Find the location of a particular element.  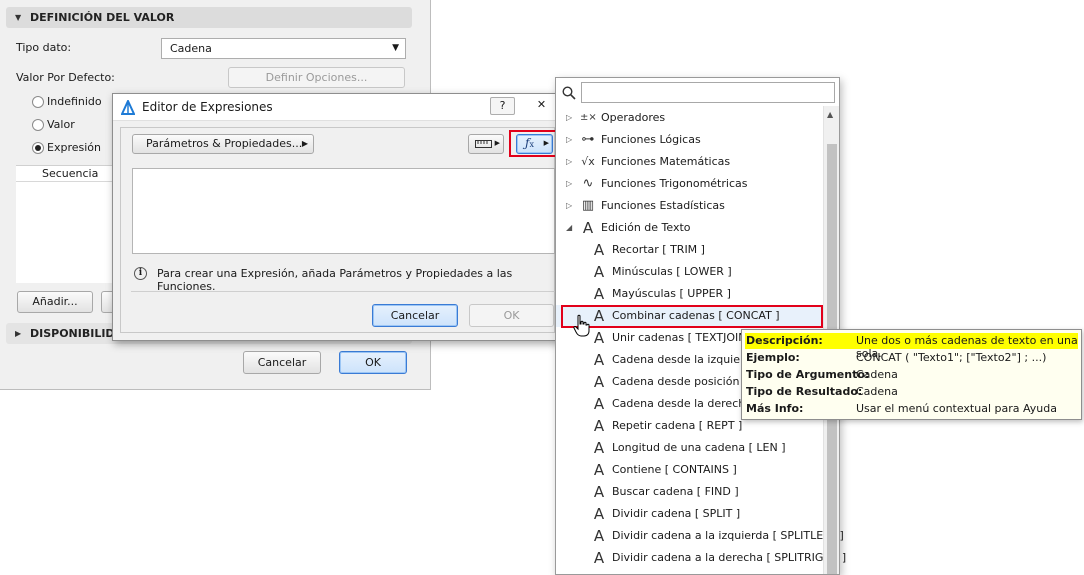

units-button: ▶ is located at coordinates (486, 144).